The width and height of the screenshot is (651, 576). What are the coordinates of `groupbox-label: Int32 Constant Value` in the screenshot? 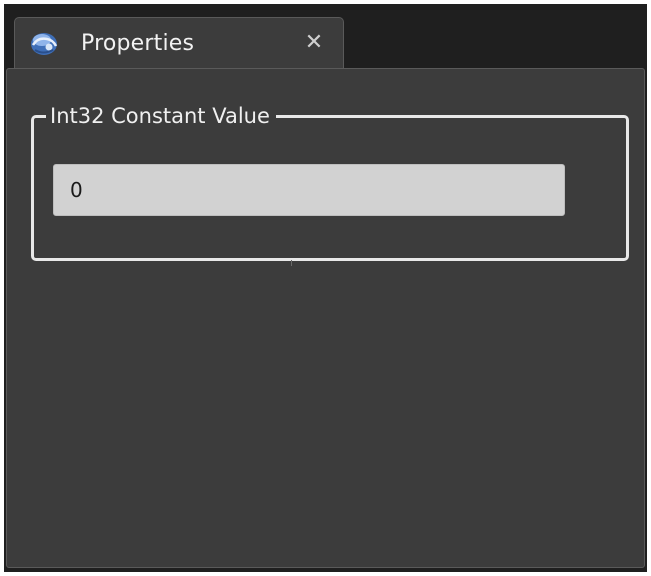 It's located at (161, 116).